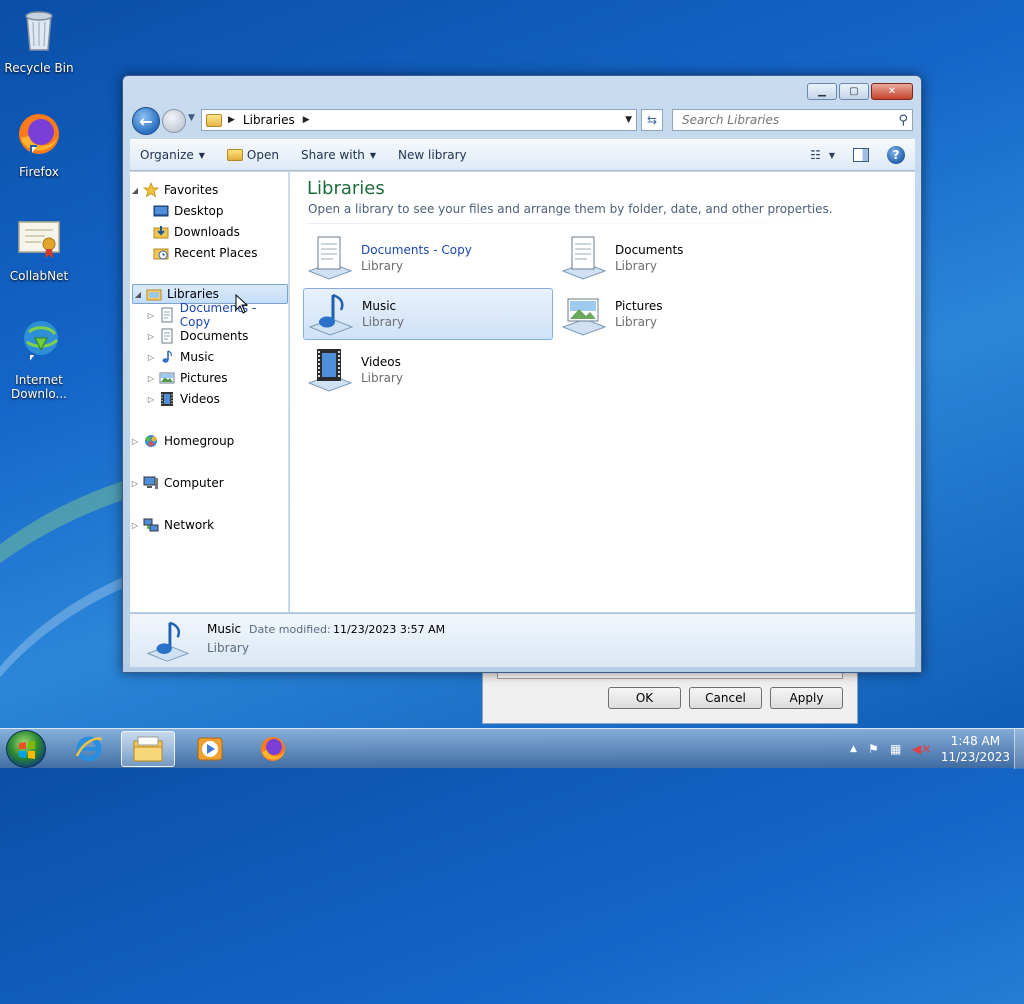 This screenshot has height=1004, width=1024. Describe the element at coordinates (209, 211) in the screenshot. I see `nav-desktop: Desktop` at that location.